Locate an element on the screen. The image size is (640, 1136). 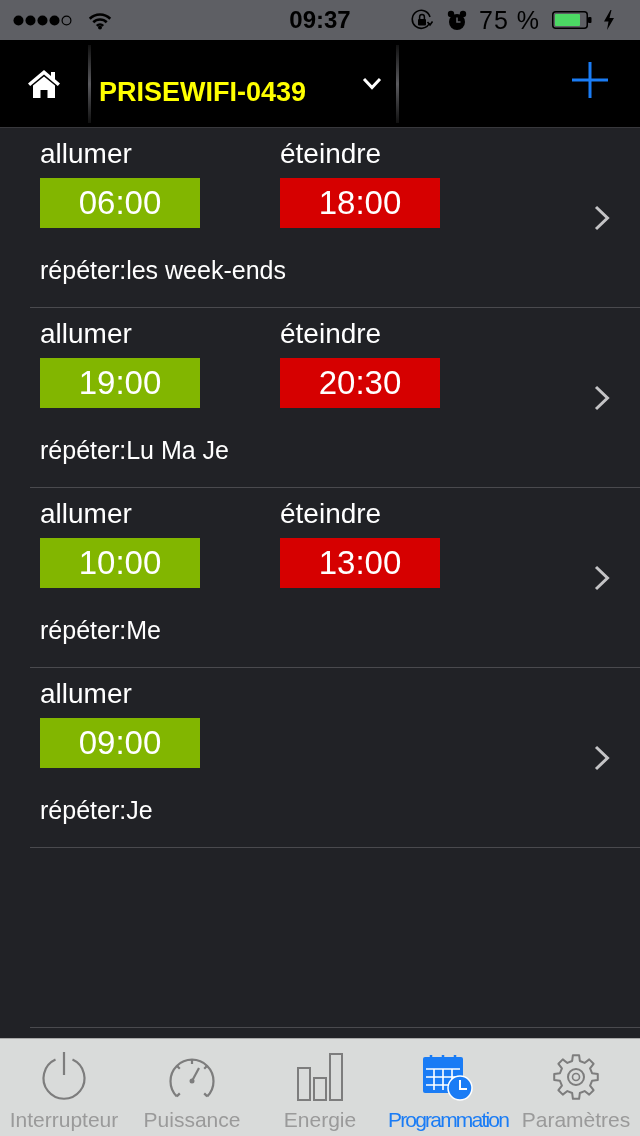
home-icon is located at coordinates (44, 83).